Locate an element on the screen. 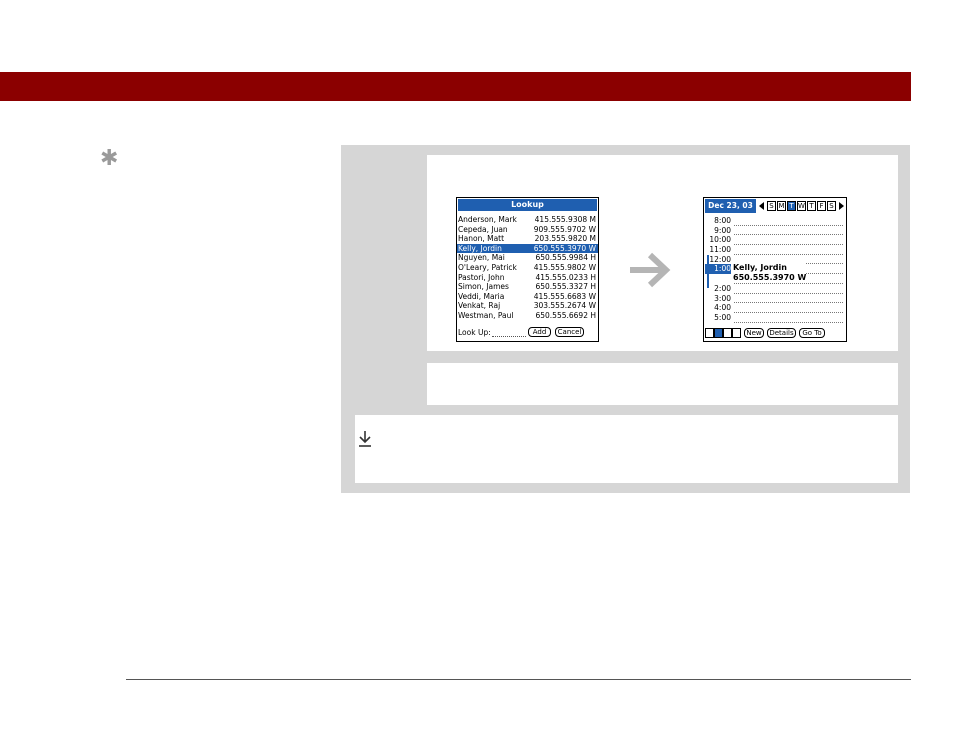 This screenshot has height=737, width=954. time-slot-label: 5:00 is located at coordinates (718, 318).